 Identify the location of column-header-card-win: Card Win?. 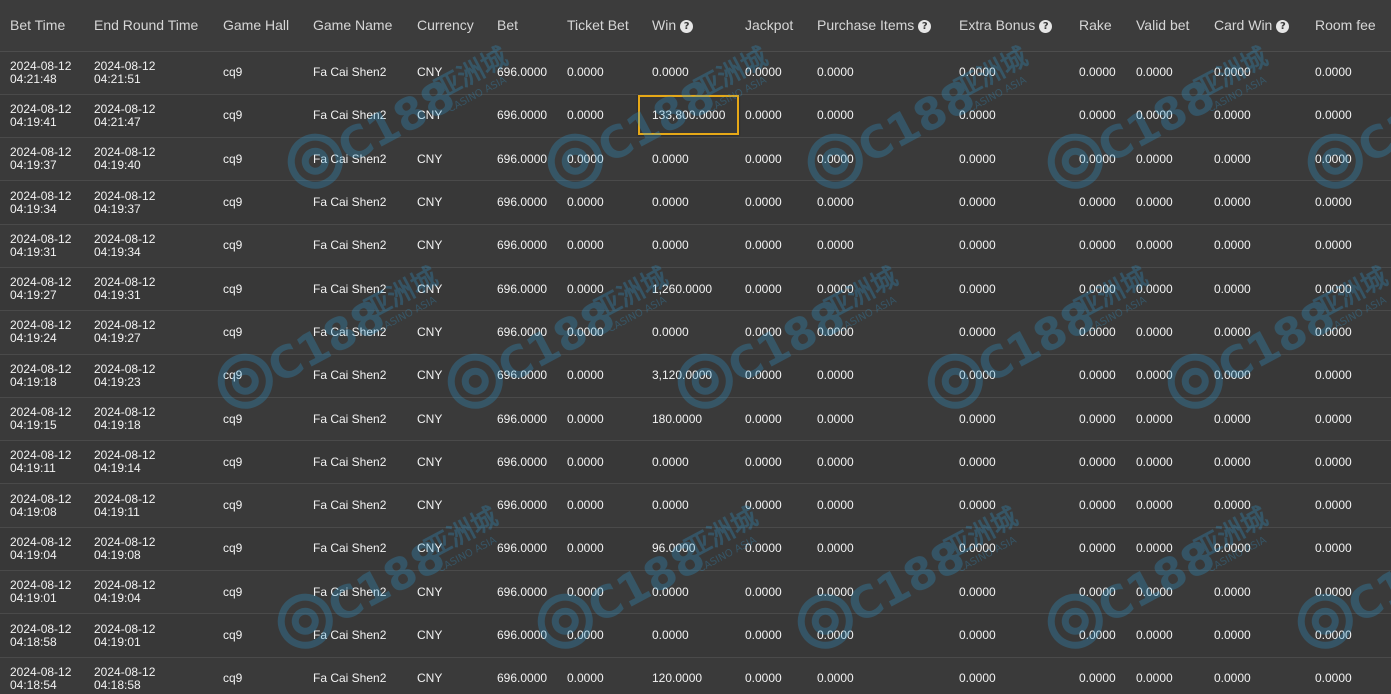
(1254, 25).